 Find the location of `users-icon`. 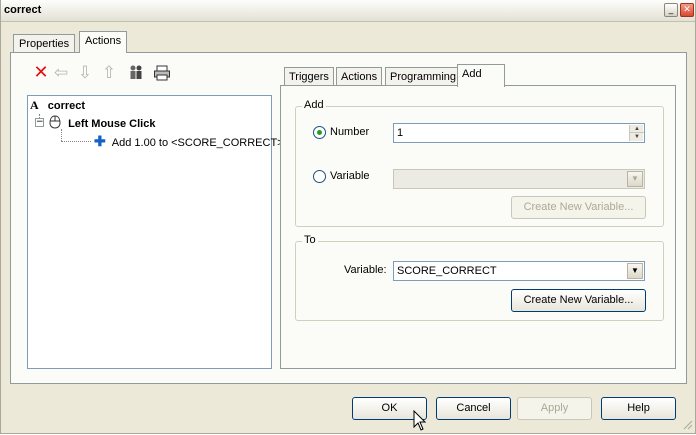

users-icon is located at coordinates (136, 73).